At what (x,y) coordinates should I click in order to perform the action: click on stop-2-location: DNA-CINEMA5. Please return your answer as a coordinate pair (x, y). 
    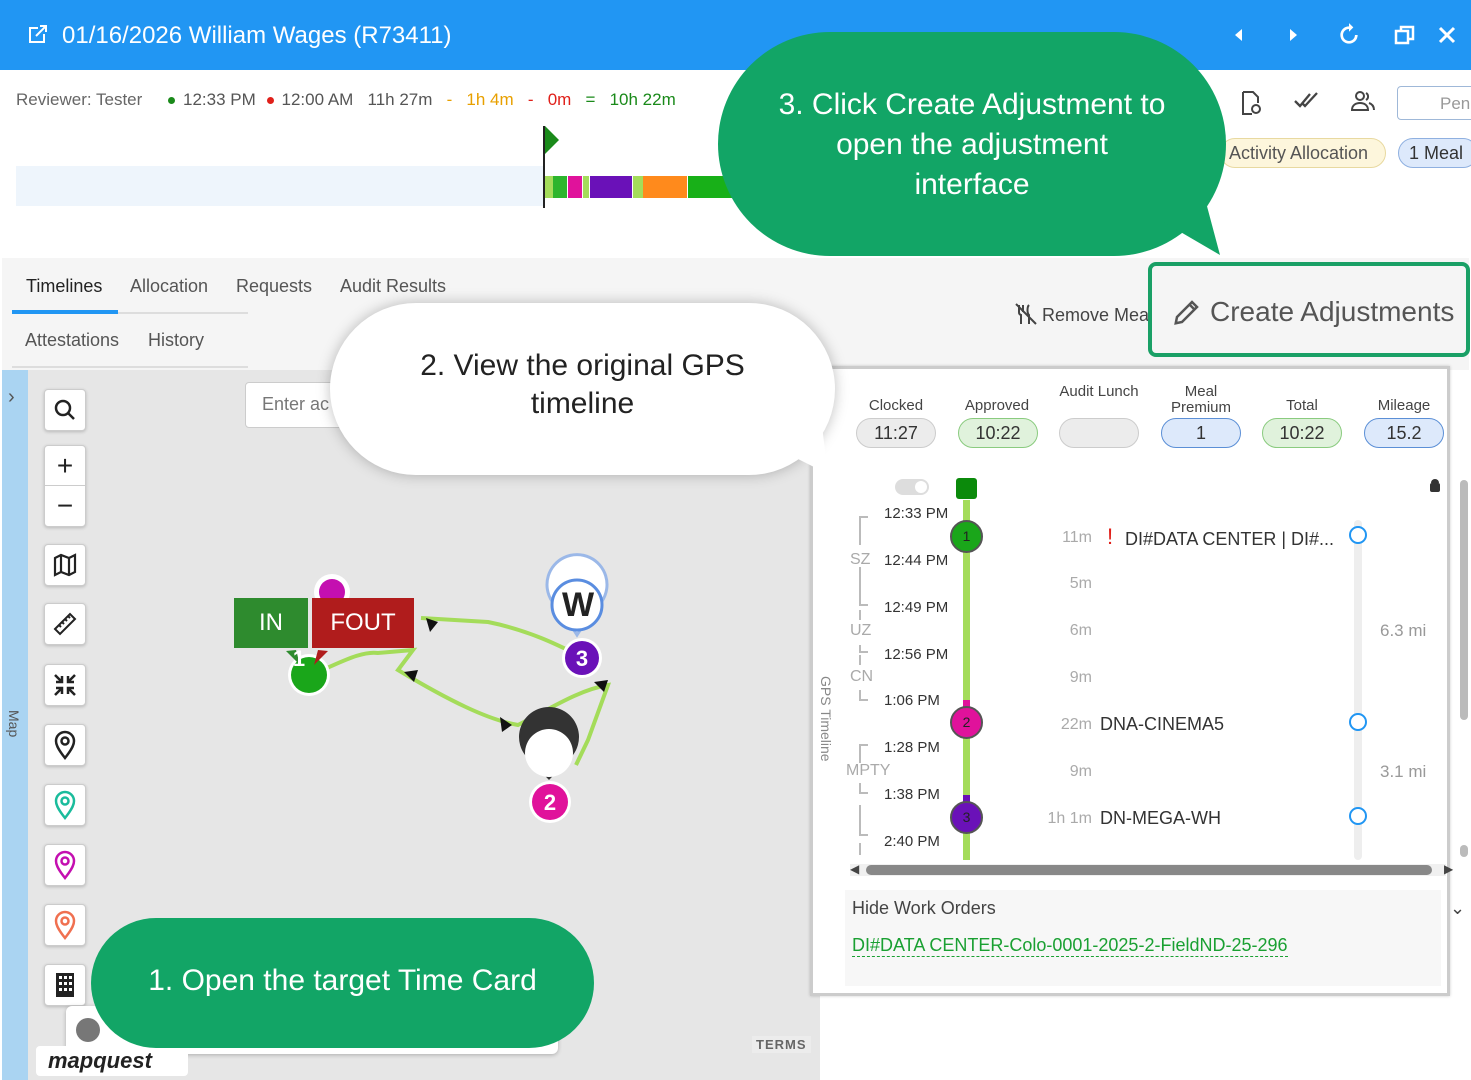
    Looking at the image, I should click on (1162, 724).